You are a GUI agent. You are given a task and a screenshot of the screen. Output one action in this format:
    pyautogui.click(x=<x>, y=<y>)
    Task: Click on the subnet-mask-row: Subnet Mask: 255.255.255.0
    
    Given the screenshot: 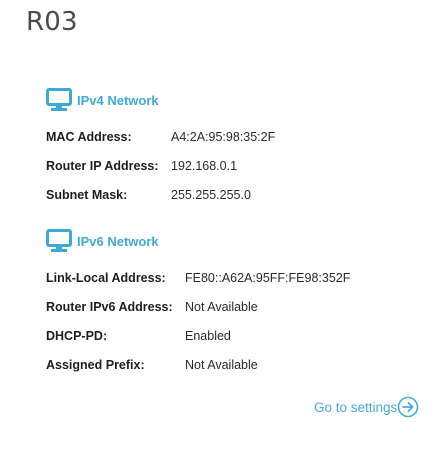 What is the action you would take?
    pyautogui.click(x=160, y=194)
    